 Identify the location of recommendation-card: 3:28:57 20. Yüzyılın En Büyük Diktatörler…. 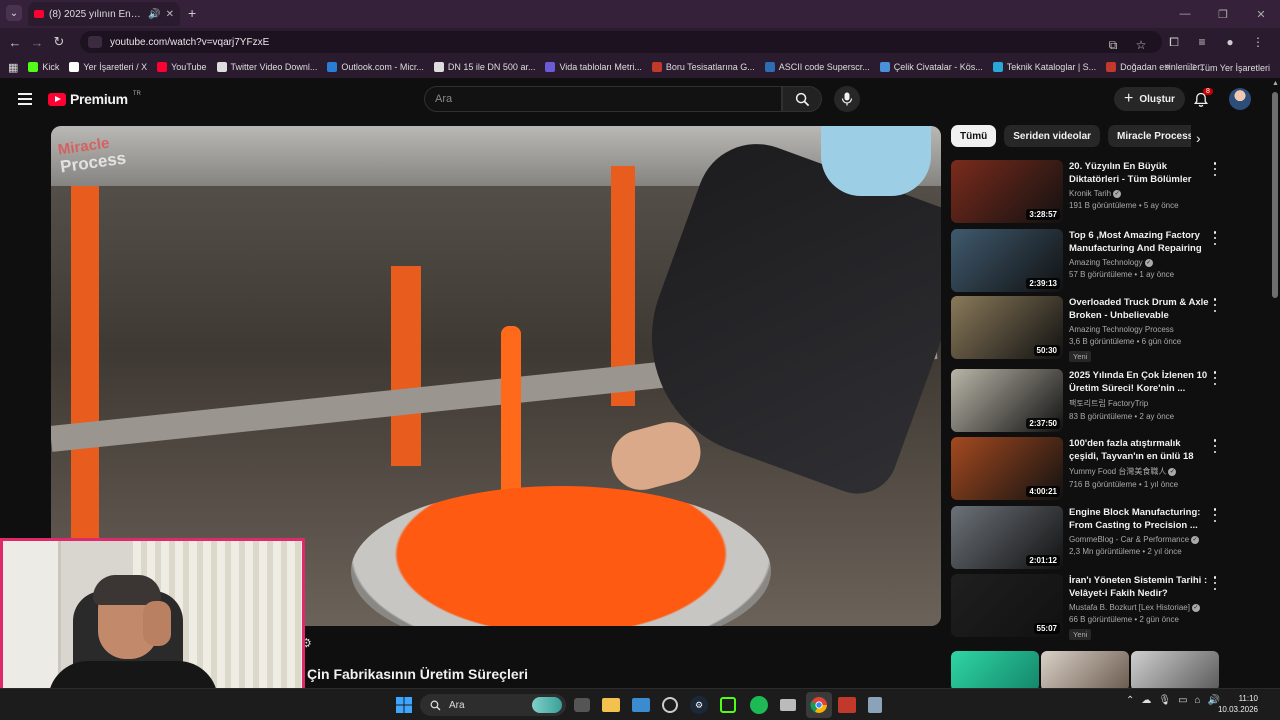
(1086, 192).